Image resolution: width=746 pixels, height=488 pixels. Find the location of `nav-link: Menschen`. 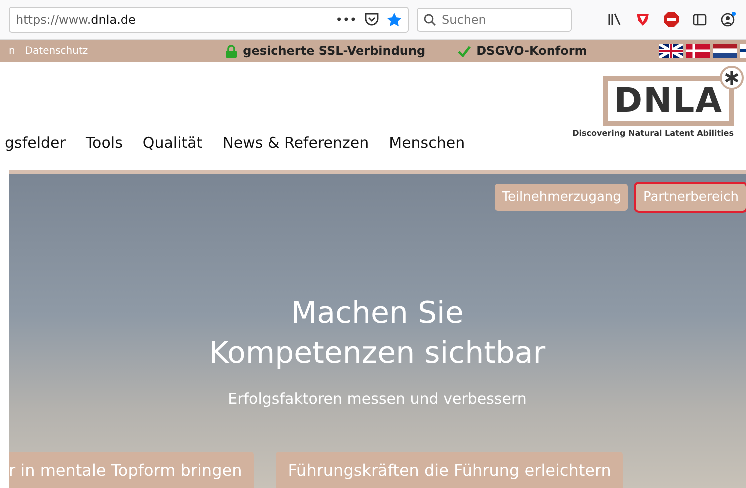

nav-link: Menschen is located at coordinates (427, 143).